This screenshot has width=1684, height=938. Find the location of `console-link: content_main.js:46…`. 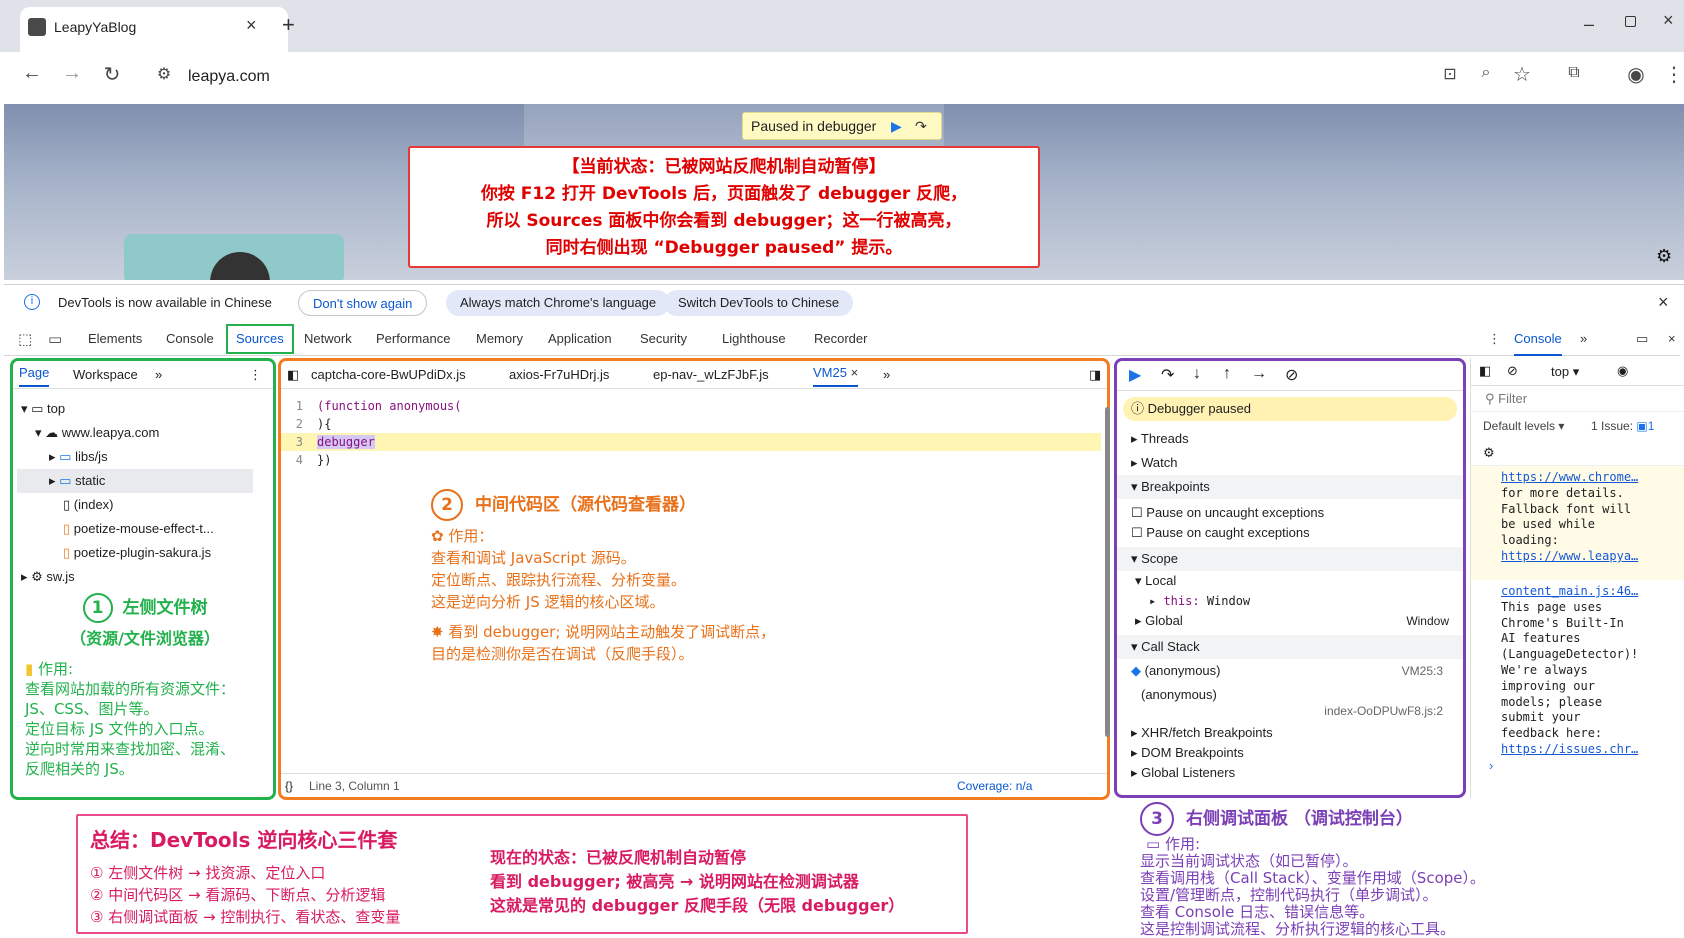

console-link: content_main.js:46… is located at coordinates (1592, 592).